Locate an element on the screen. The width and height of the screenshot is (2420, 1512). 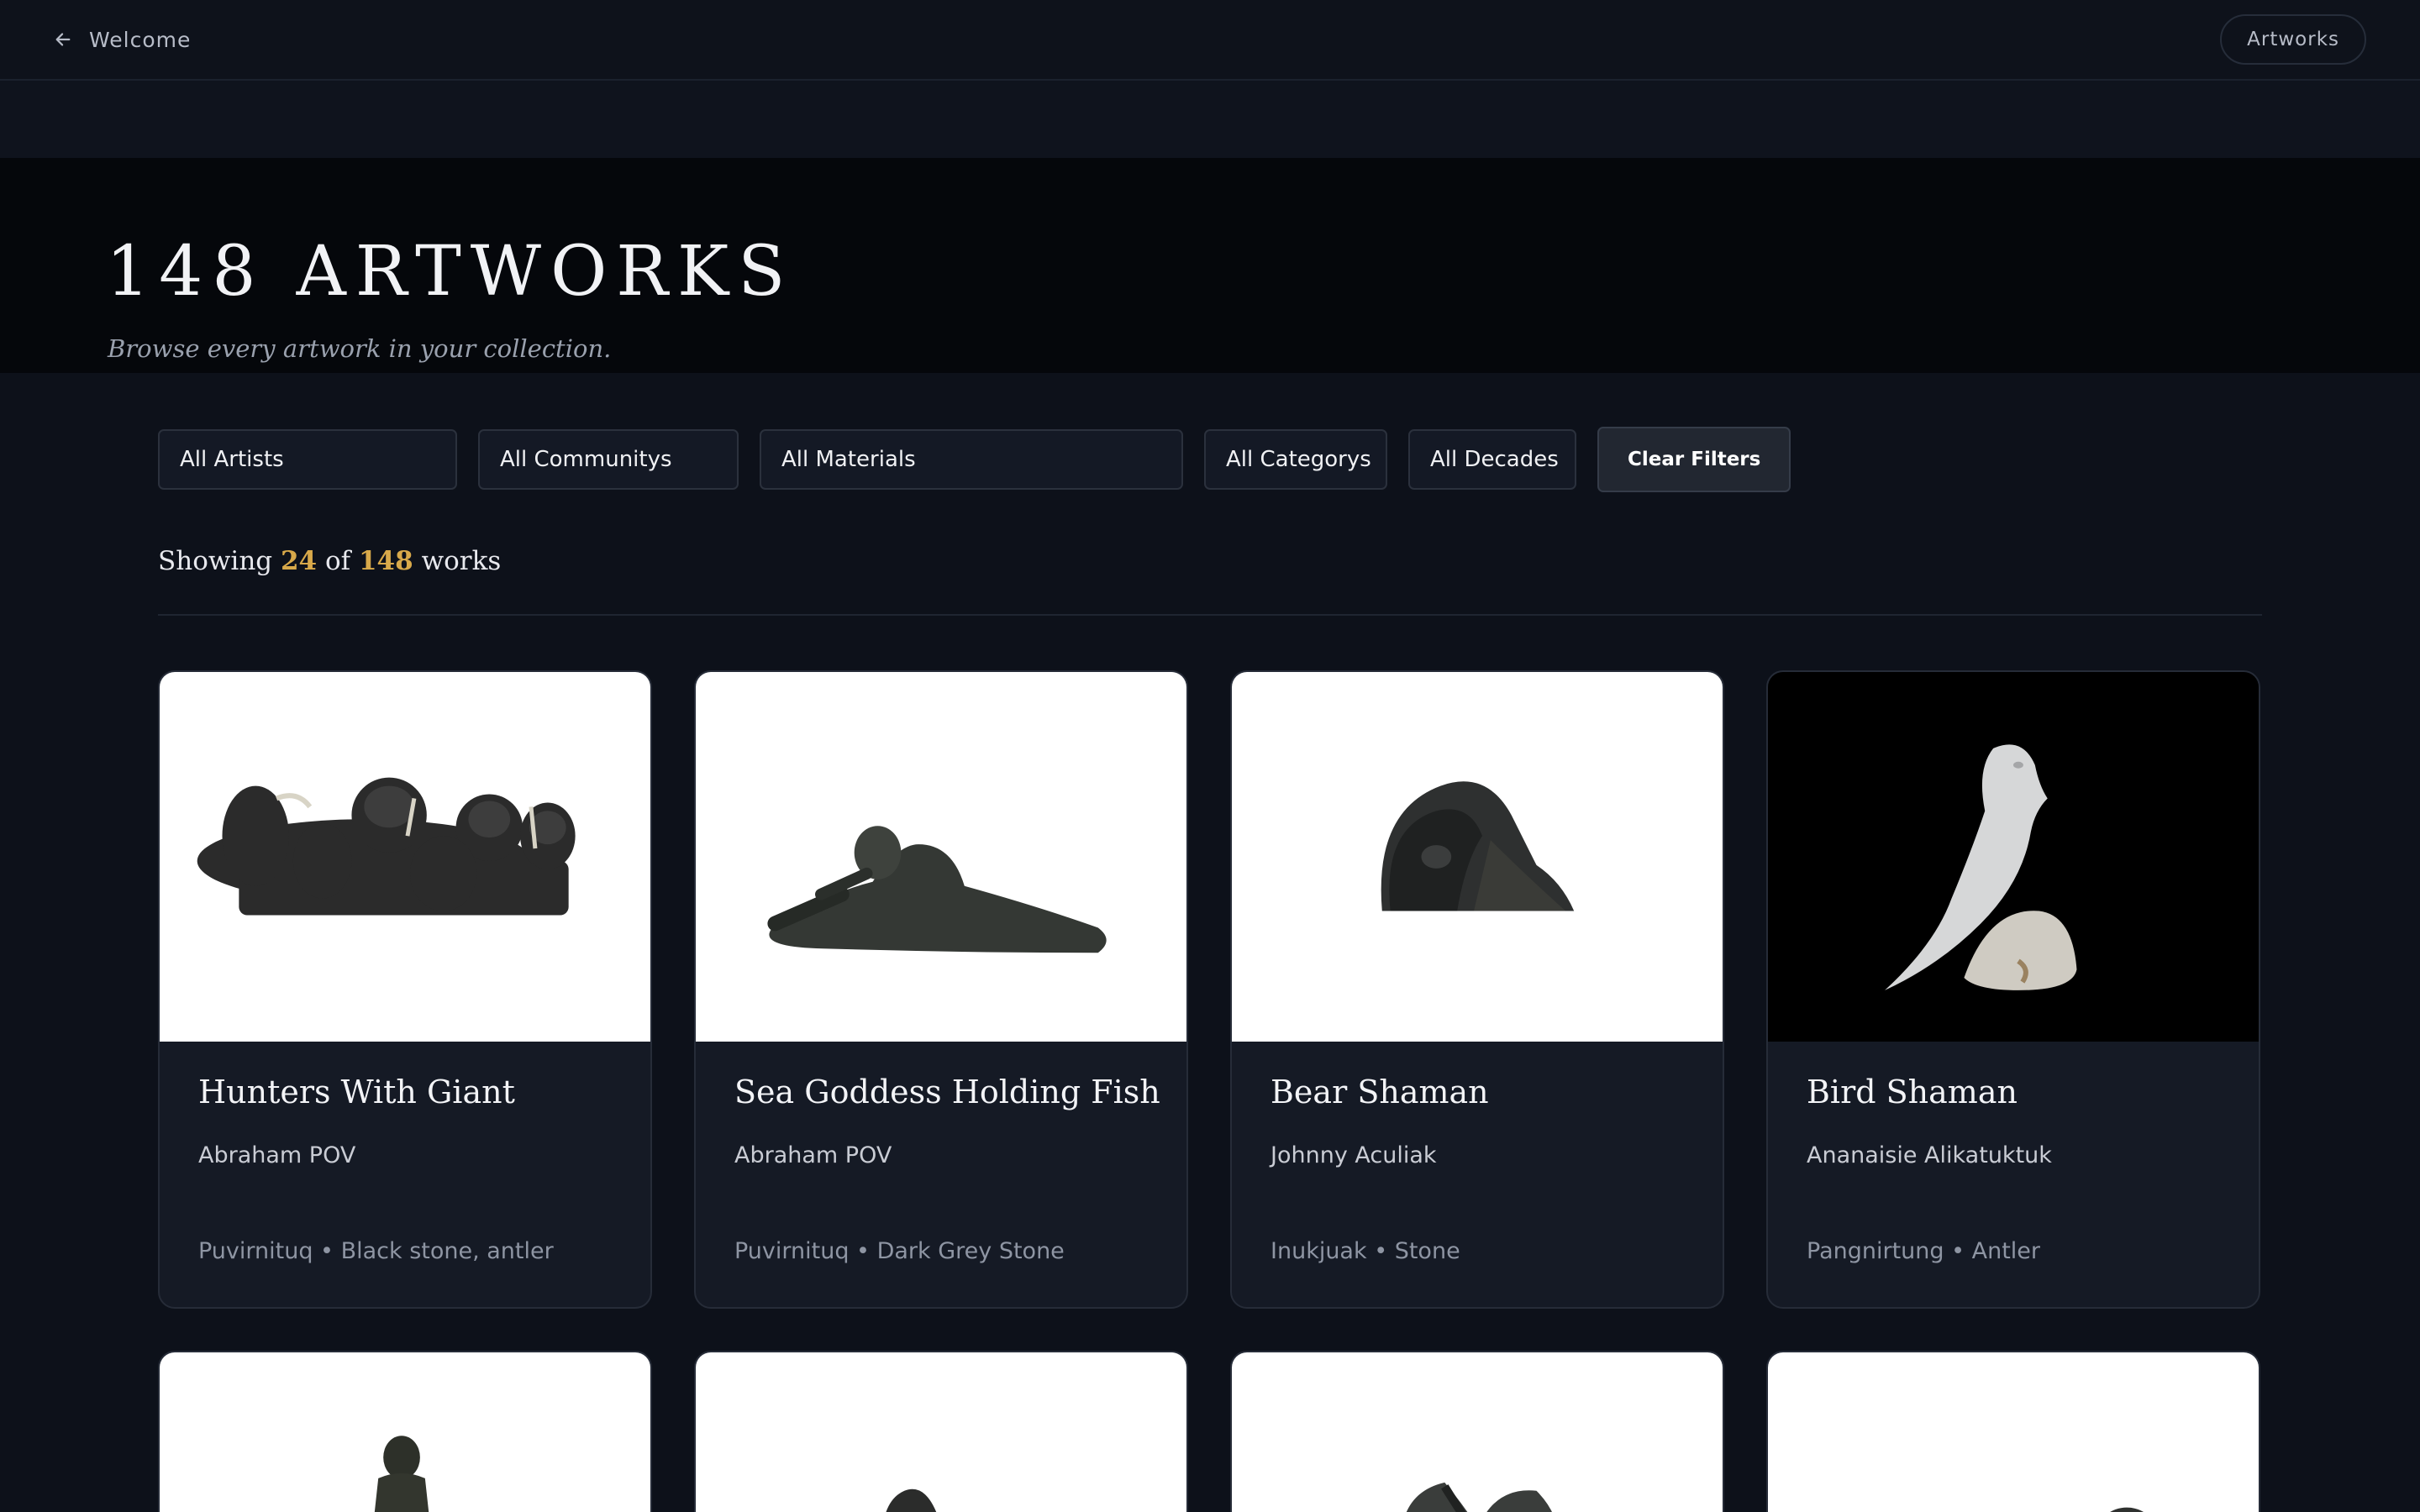
artwork-meta: Puvirnituq • Dark Grey Stone is located at coordinates (900, 1251).